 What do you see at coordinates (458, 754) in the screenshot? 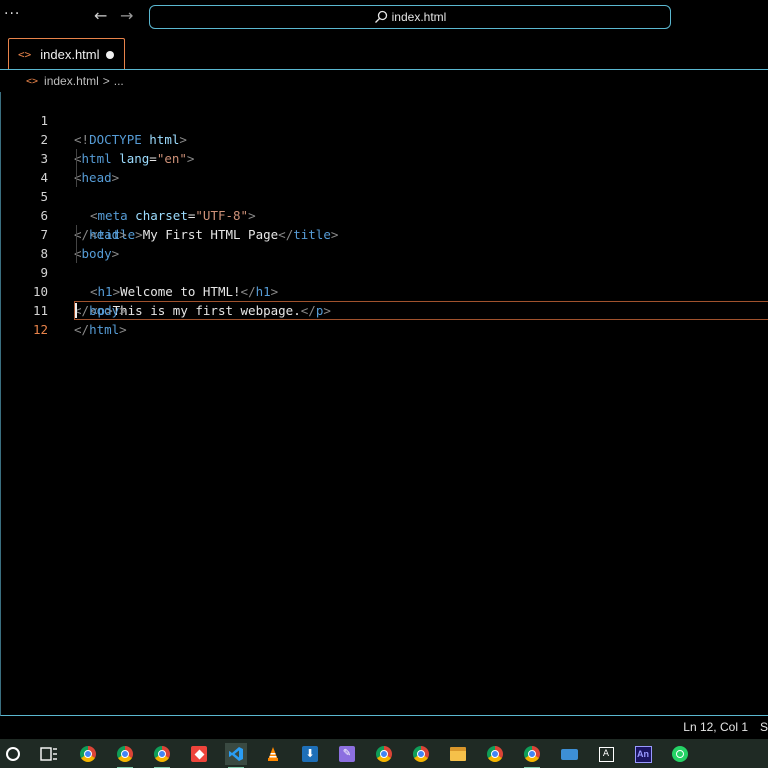
I see `file-explorer-icon` at bounding box center [458, 754].